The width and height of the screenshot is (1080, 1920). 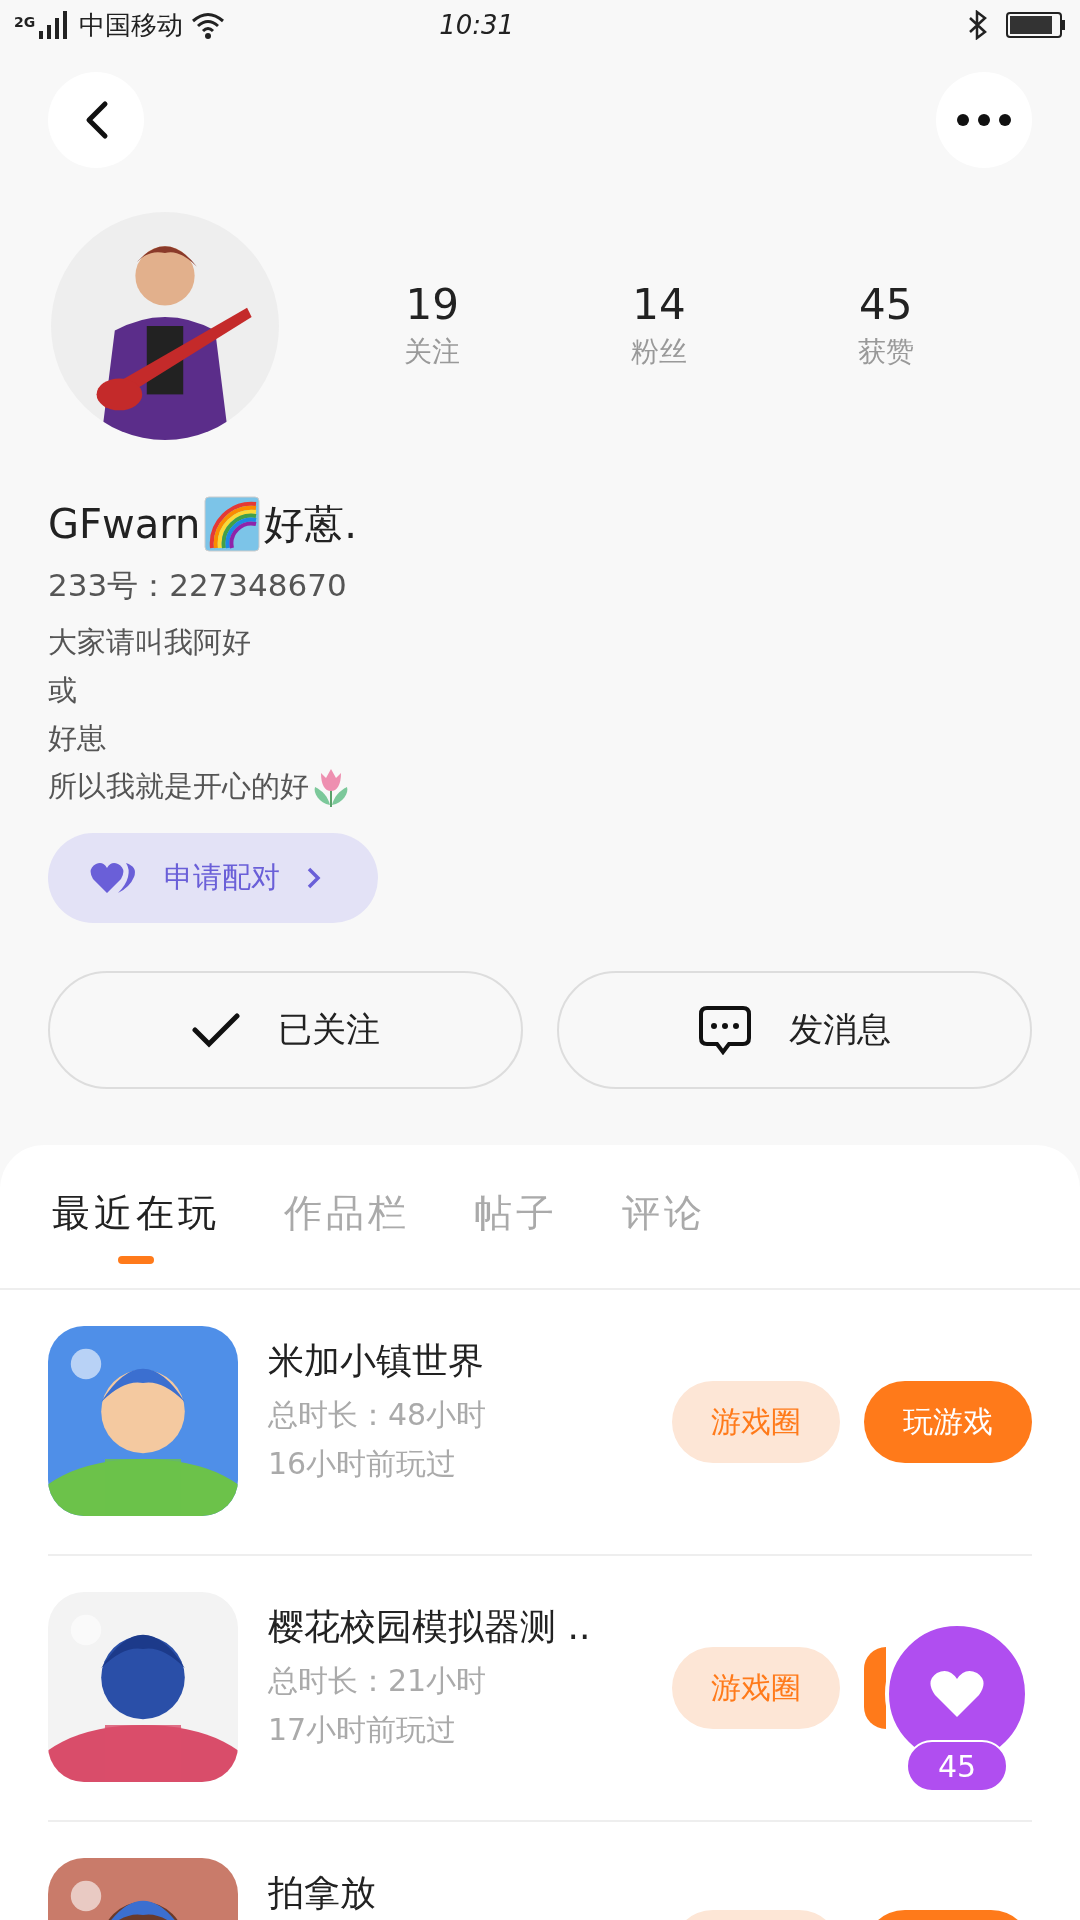 What do you see at coordinates (131, 25) in the screenshot?
I see `carrier-name: 中国移动` at bounding box center [131, 25].